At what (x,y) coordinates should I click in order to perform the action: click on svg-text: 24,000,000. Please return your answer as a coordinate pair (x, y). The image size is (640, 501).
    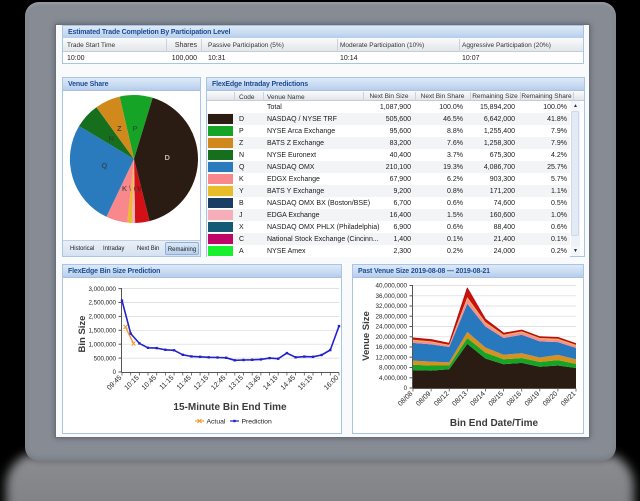
    Looking at the image, I should click on (391, 327).